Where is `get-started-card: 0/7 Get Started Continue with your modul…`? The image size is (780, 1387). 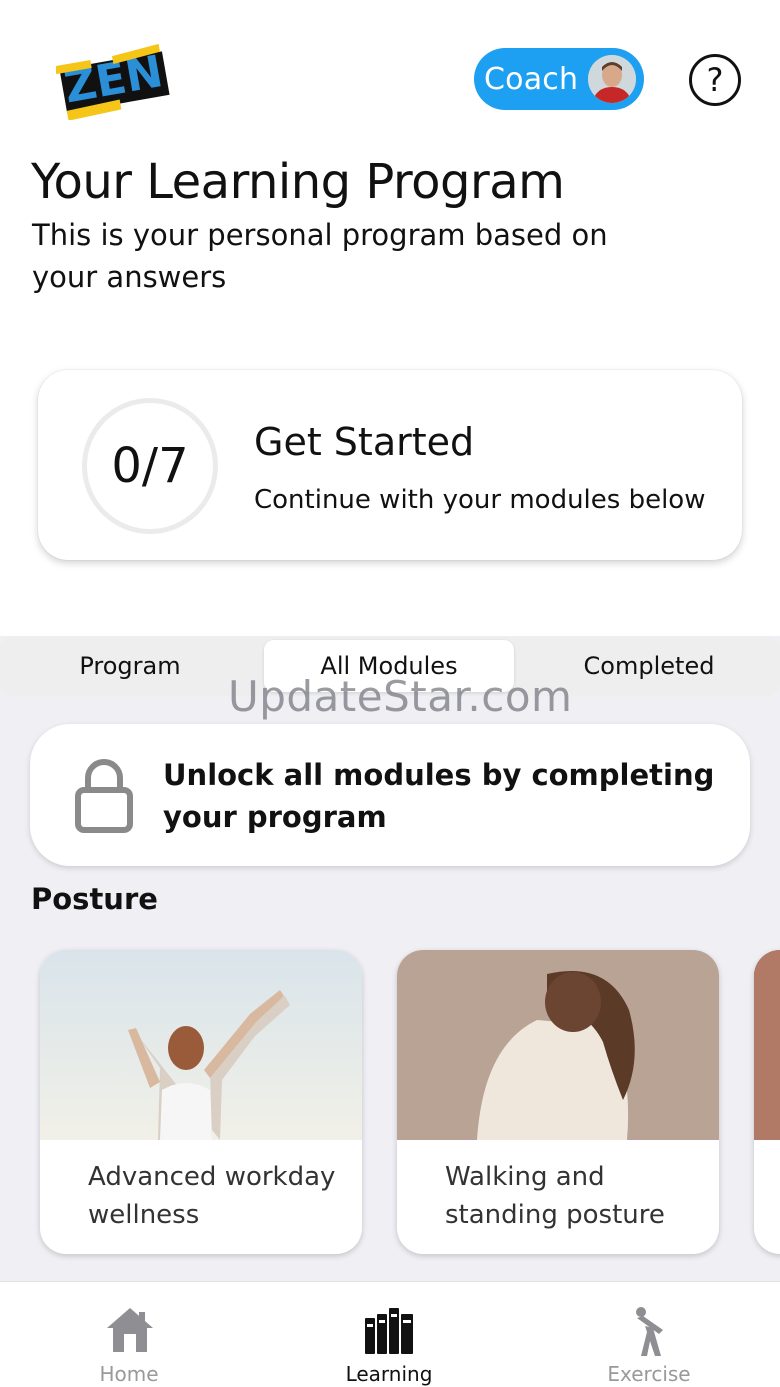 get-started-card: 0/7 Get Started Continue with your modul… is located at coordinates (390, 465).